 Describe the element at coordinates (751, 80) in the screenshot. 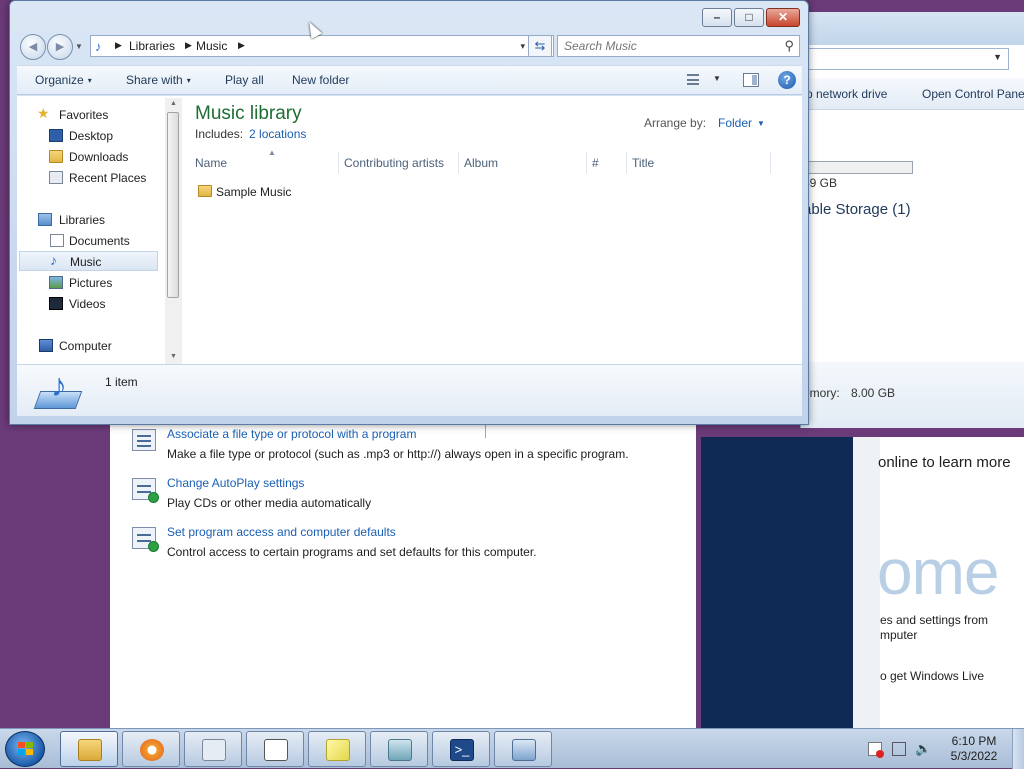

I see `preview-pane-icon` at that location.